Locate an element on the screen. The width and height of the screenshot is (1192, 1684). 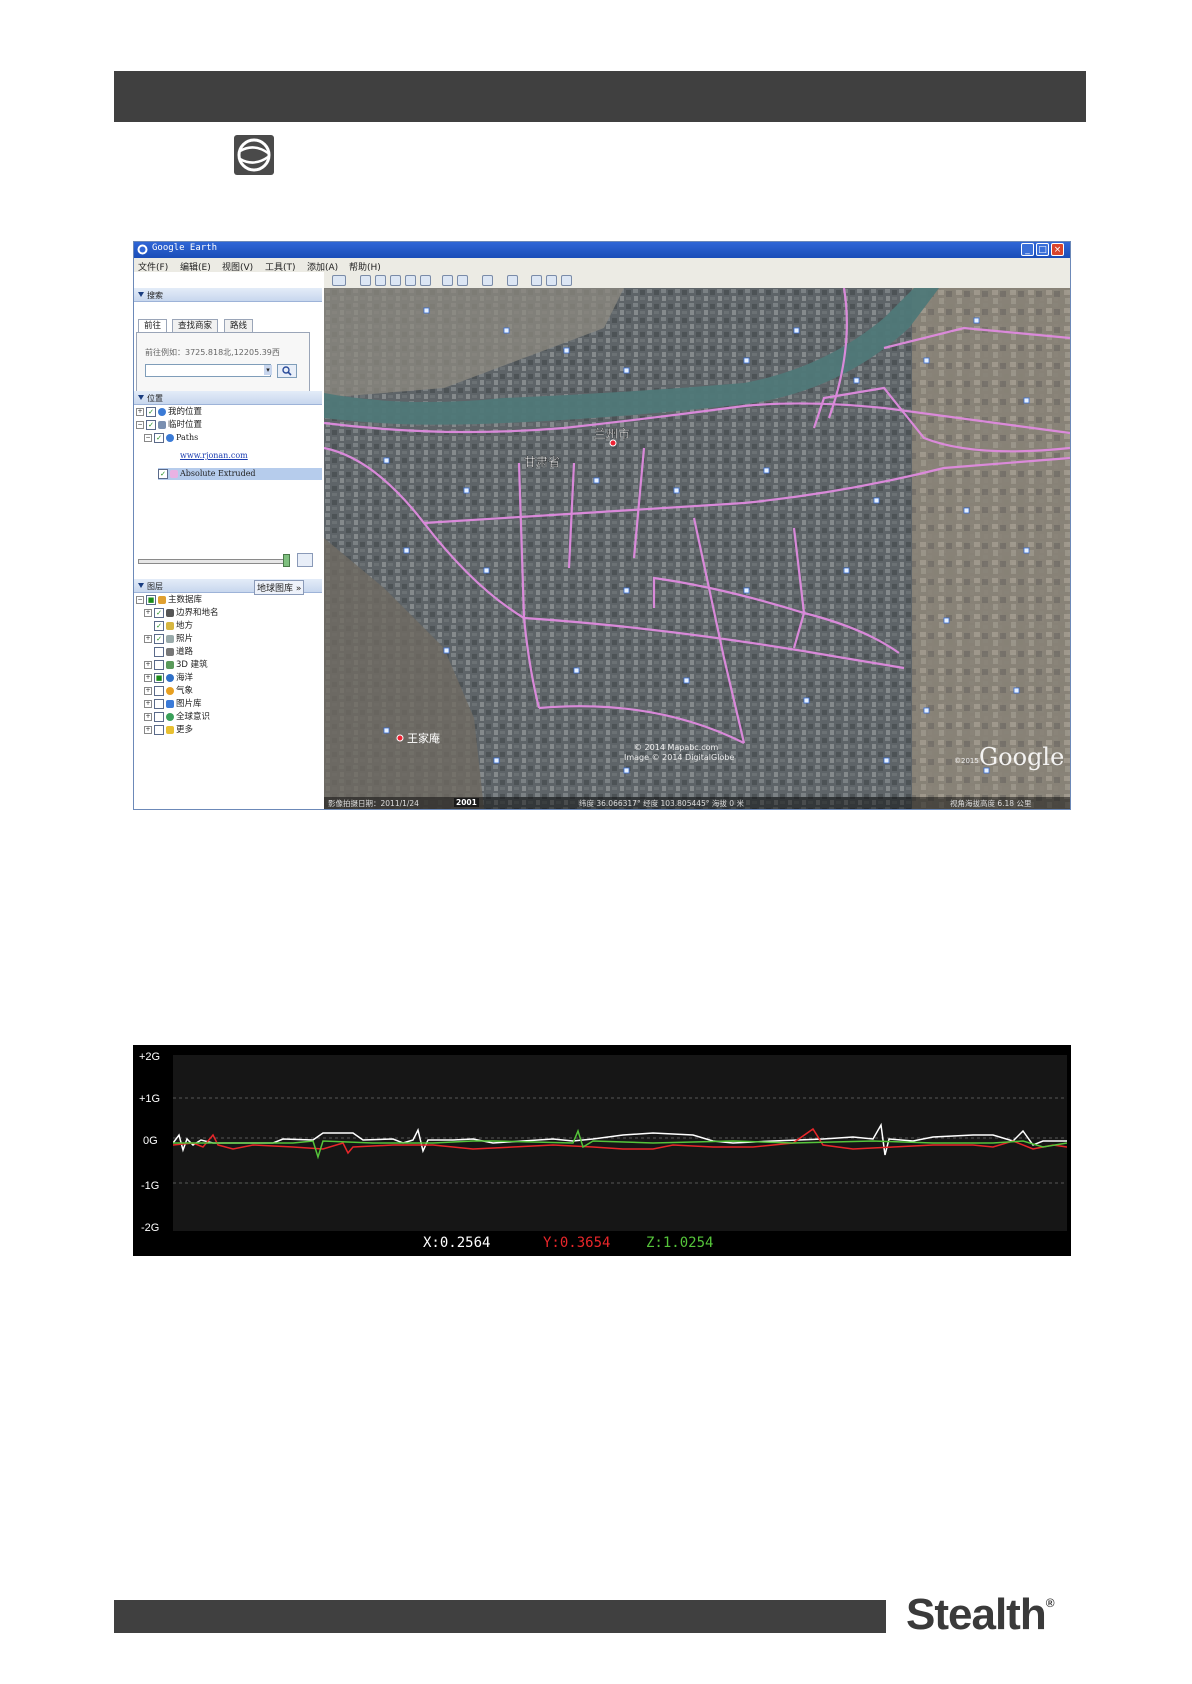
layer-ocean: + ■ 海洋 is located at coordinates (168, 678).